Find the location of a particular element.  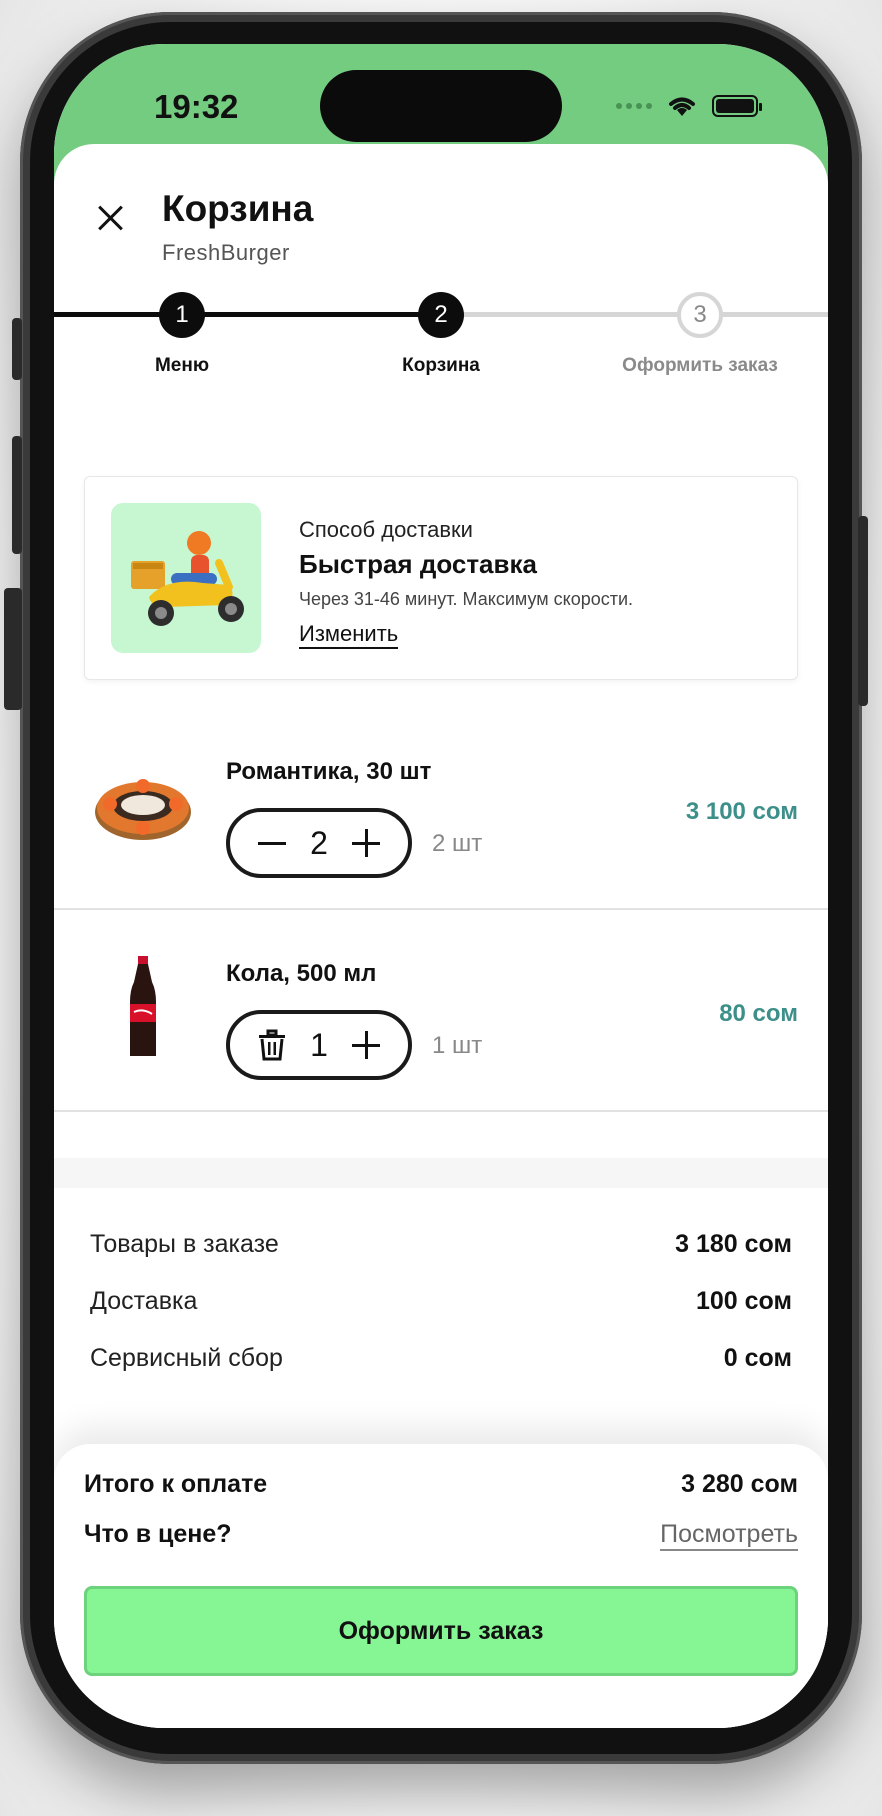

summary-value: 3 180 сом is located at coordinates (733, 1244).